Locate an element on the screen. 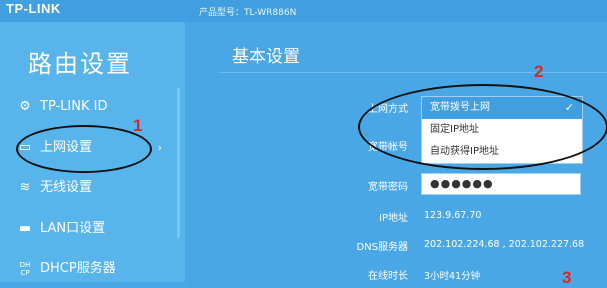 The height and width of the screenshot is (288, 607). product-model: 产品型号：TL-WR886N is located at coordinates (248, 13).